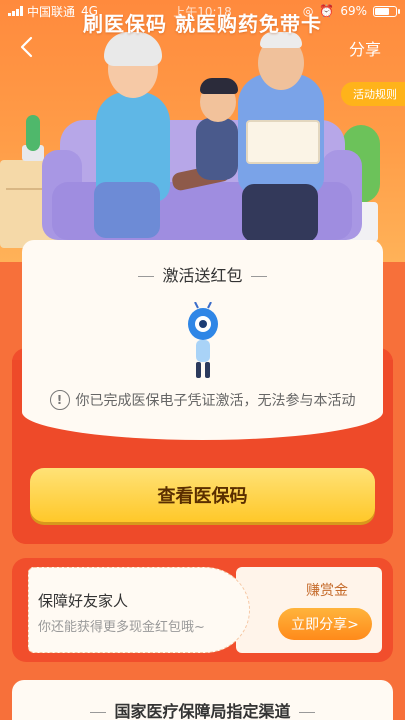 The width and height of the screenshot is (405, 720). Describe the element at coordinates (127, 210) in the screenshot. I see `grandma-legs` at that location.